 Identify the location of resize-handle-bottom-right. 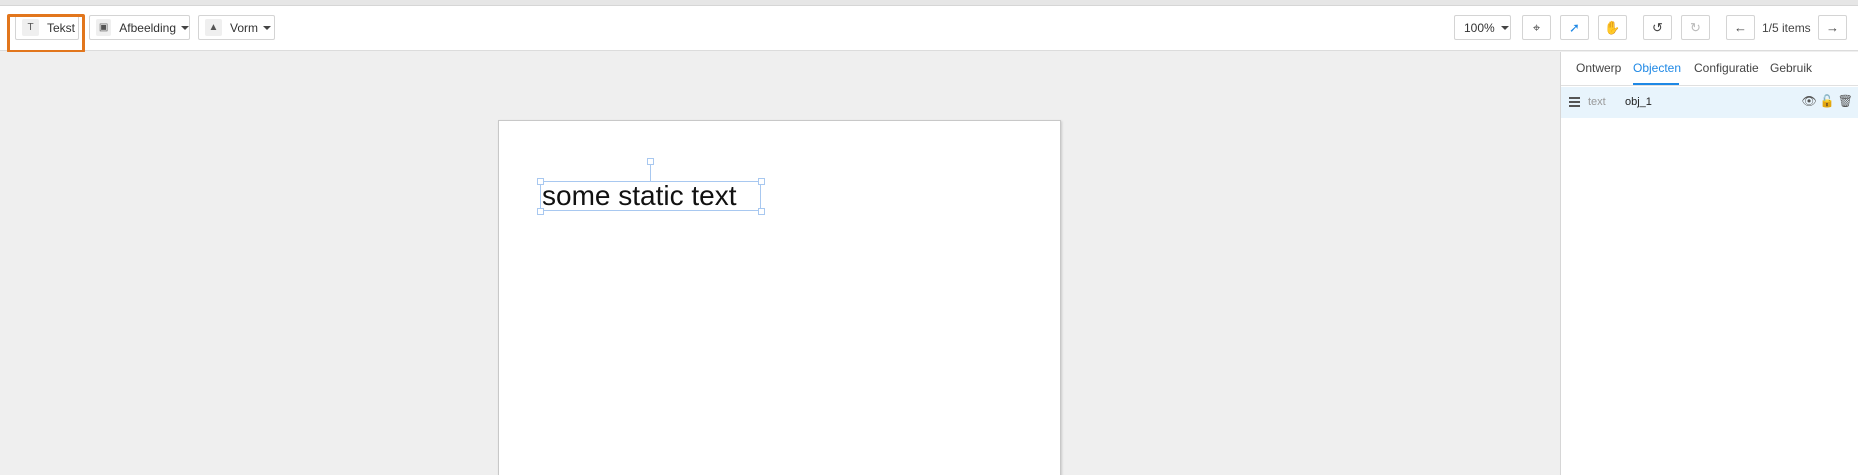
(761, 211).